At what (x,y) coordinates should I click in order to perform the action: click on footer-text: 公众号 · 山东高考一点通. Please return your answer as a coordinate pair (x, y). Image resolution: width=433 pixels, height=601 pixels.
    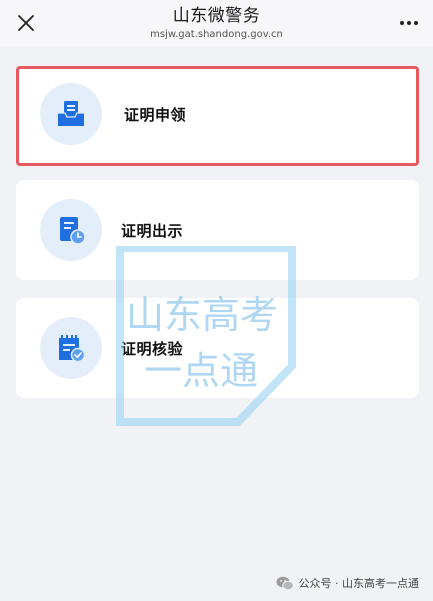
    Looking at the image, I should click on (359, 583).